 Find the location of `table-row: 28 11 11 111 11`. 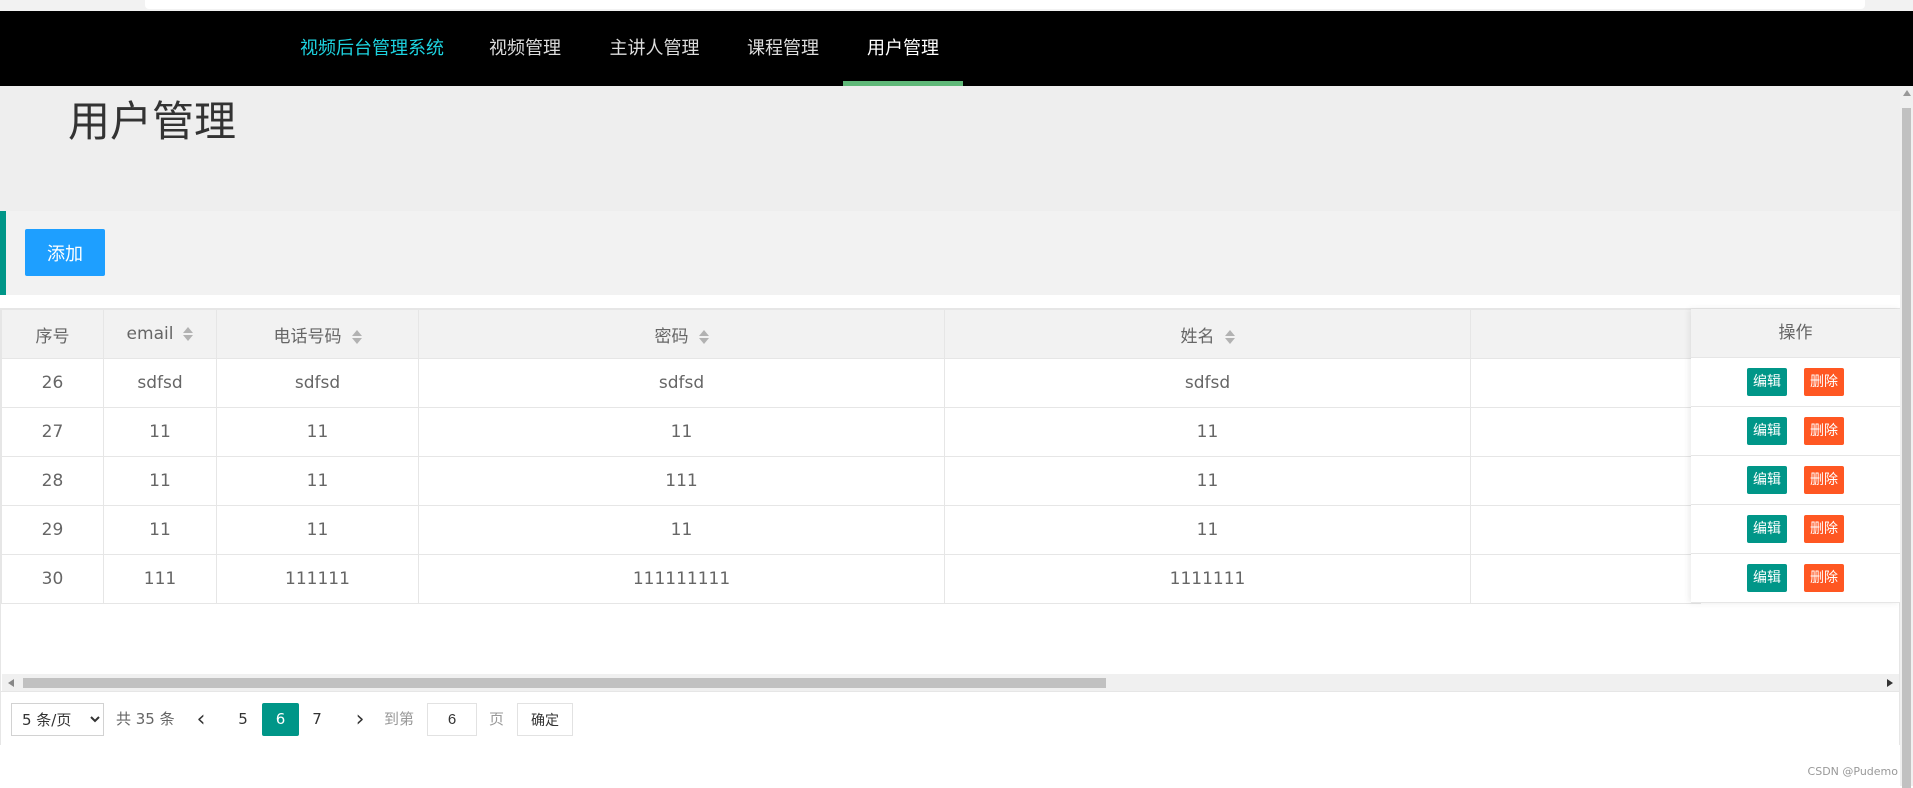

table-row: 28 11 11 111 11 is located at coordinates (851, 481).